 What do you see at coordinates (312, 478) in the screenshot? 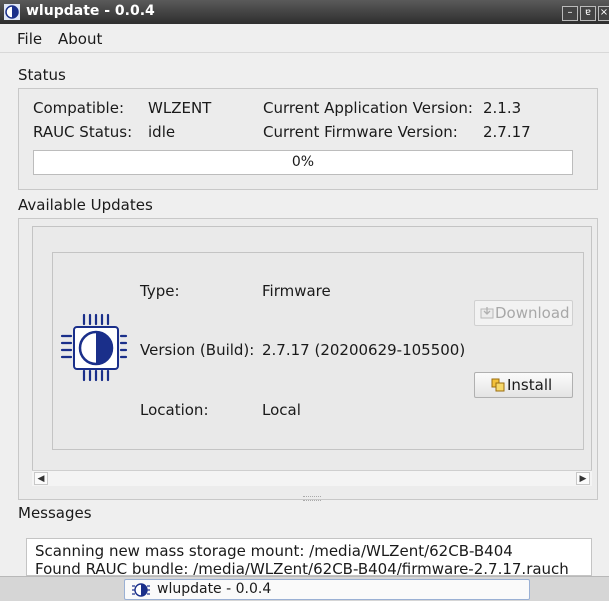
I see `horizontal-scrollbar: ◀ ▶` at bounding box center [312, 478].